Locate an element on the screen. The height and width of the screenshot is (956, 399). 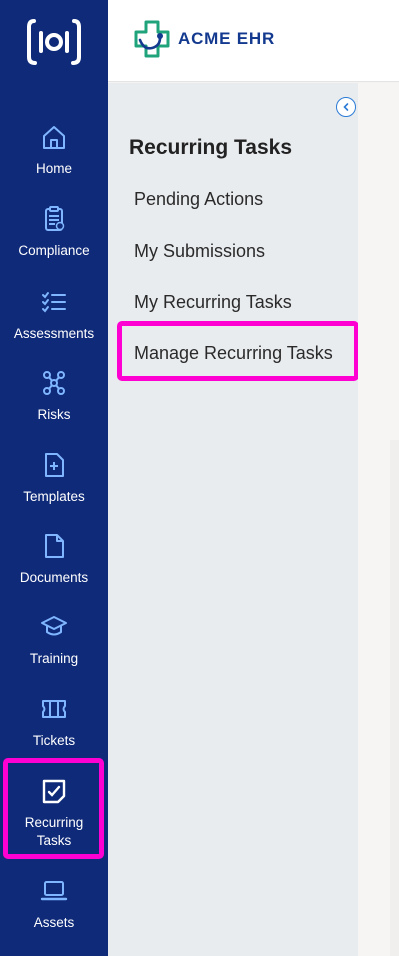
compliance-icon is located at coordinates (55, 218).